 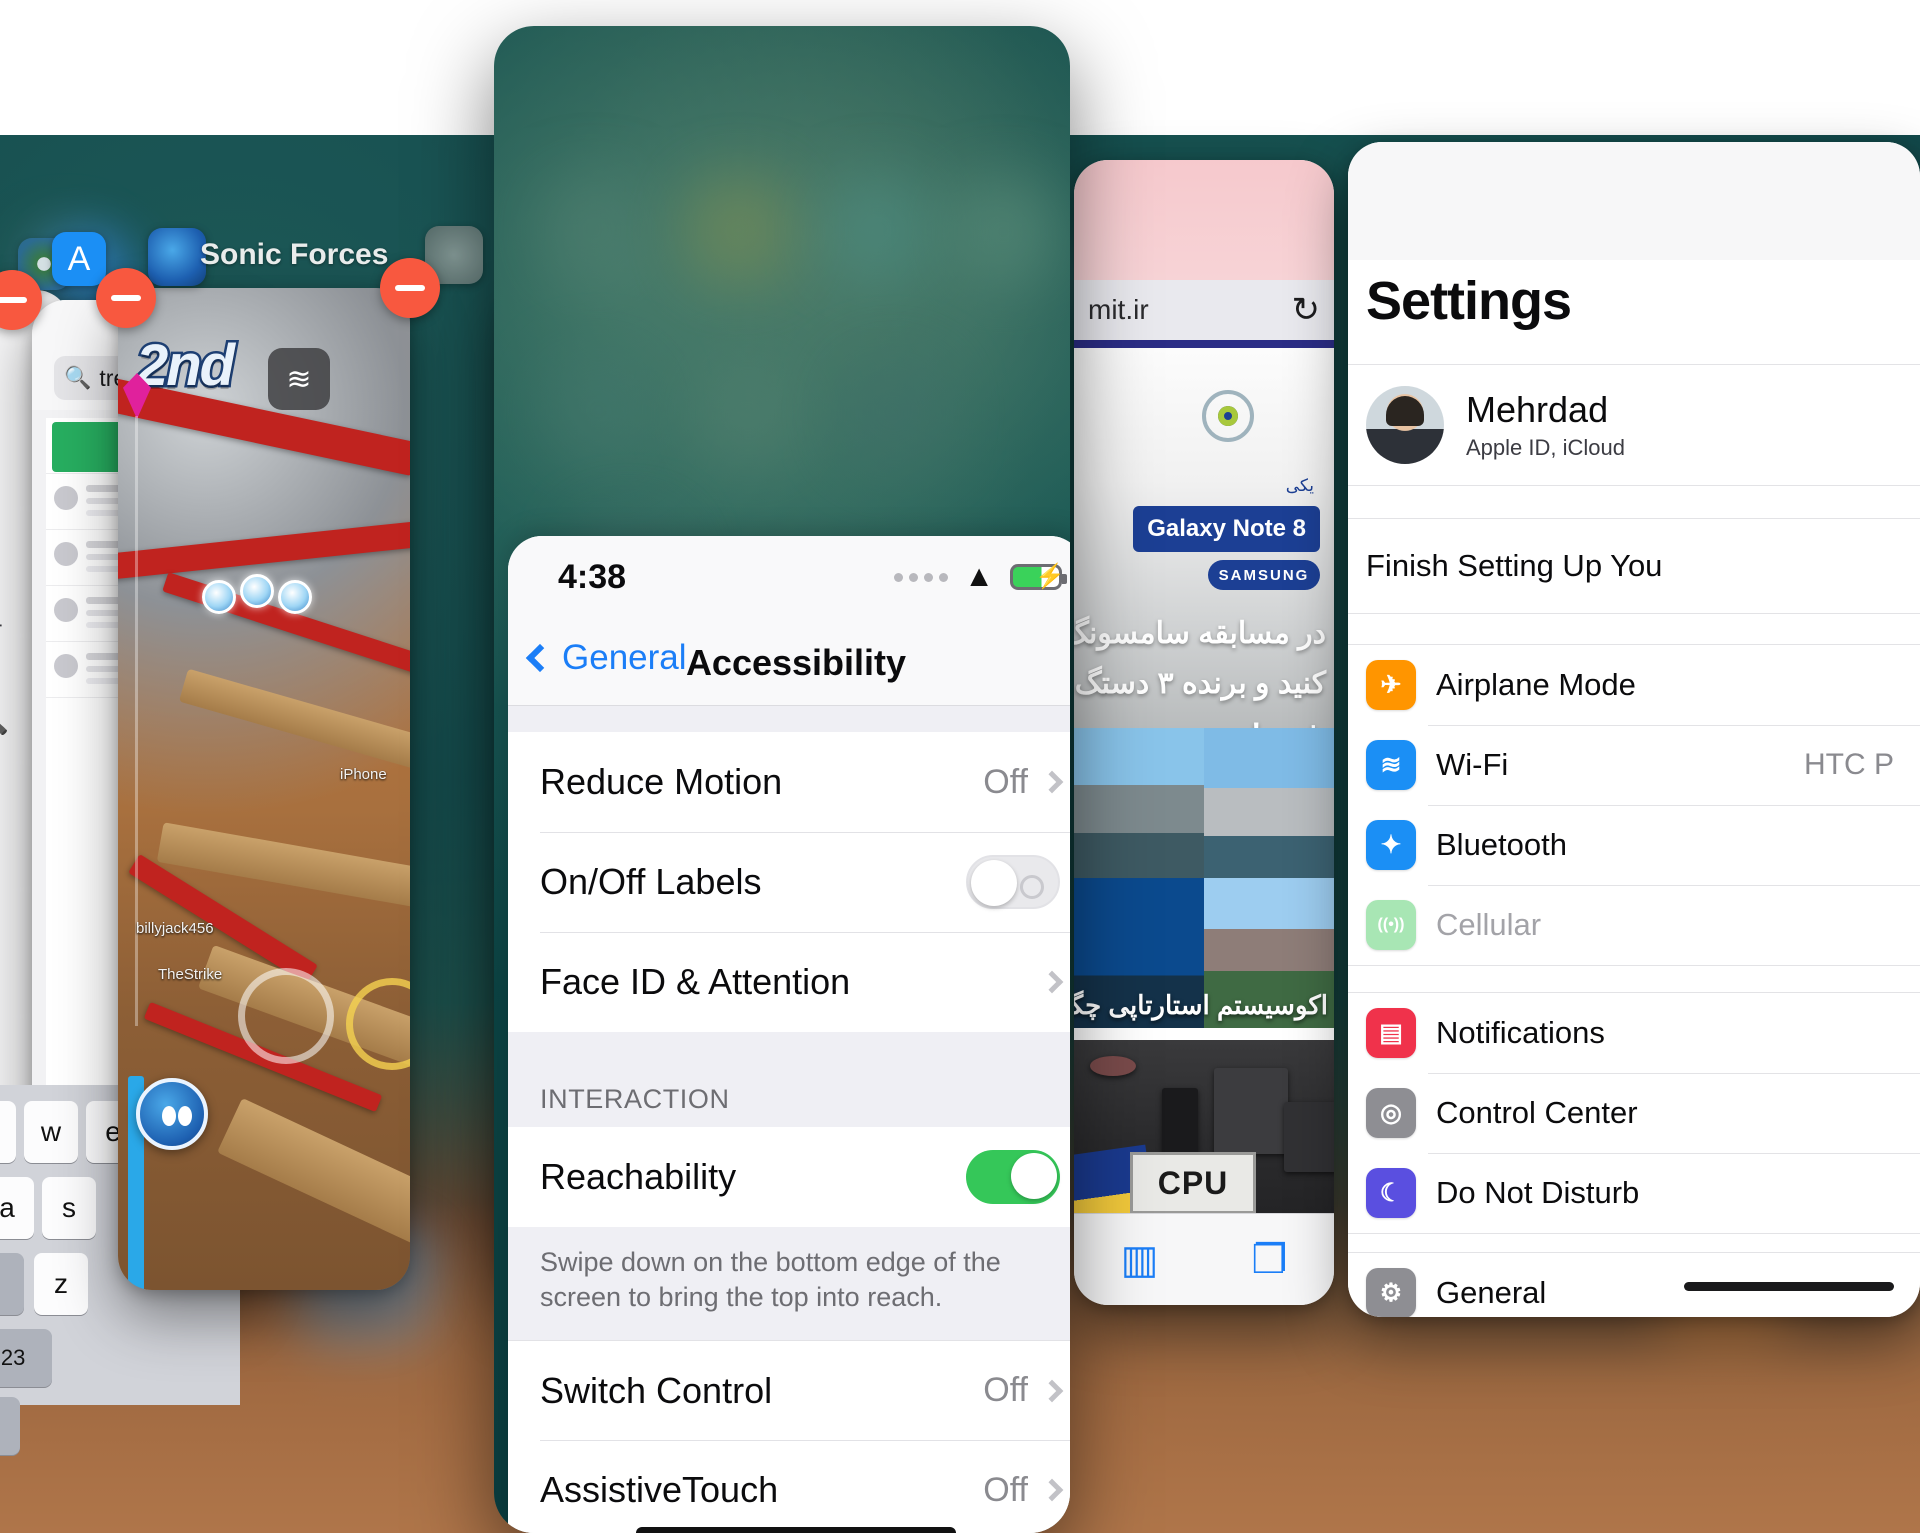 What do you see at coordinates (789, 1390) in the screenshot?
I see `row-switch-control: Switch Control Off` at bounding box center [789, 1390].